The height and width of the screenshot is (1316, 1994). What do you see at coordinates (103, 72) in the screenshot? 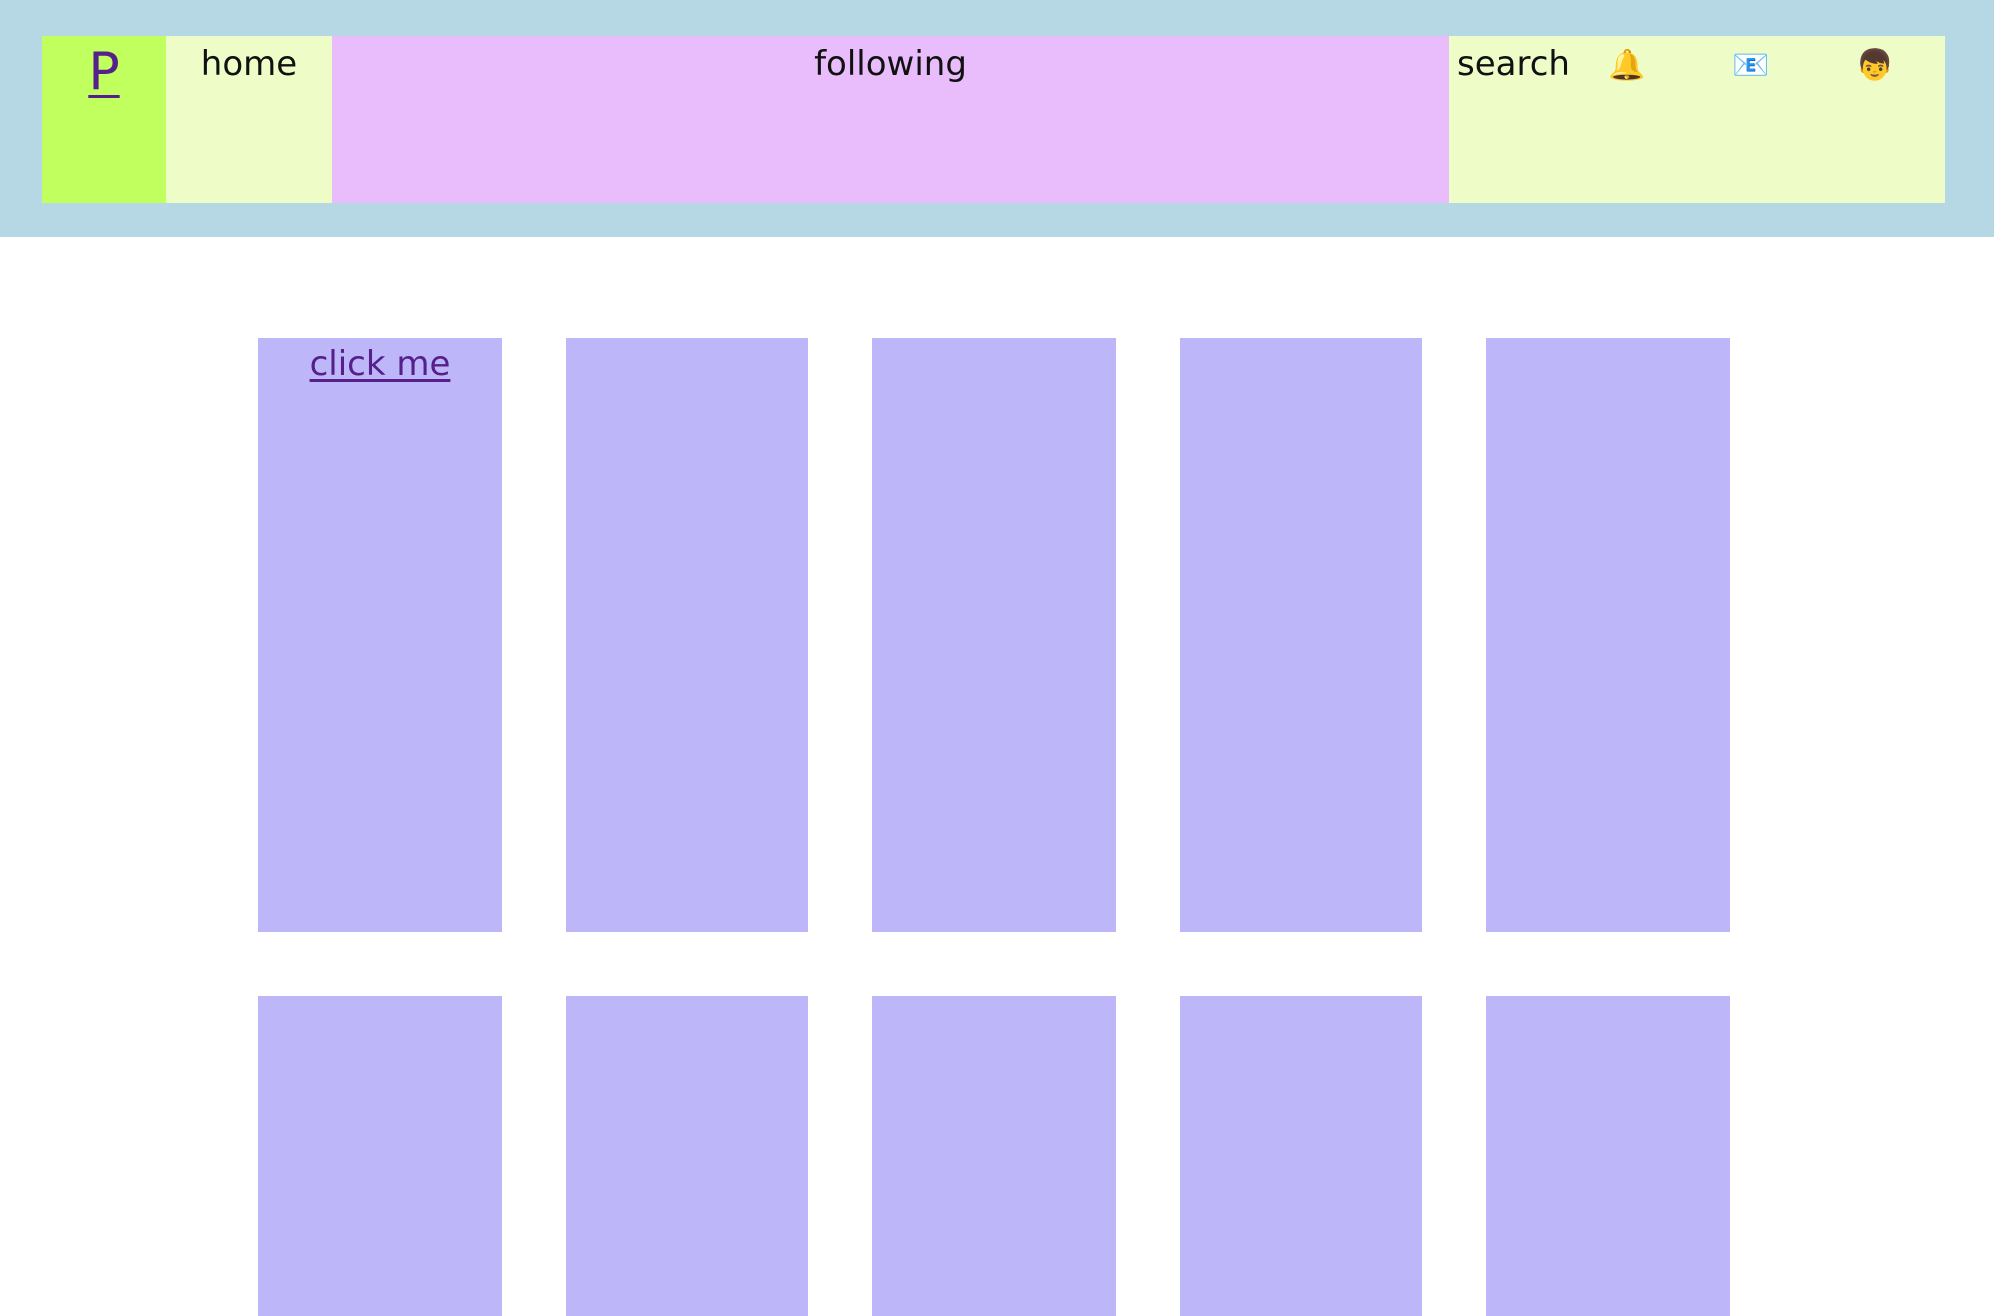
I see `logo-link: P` at bounding box center [103, 72].